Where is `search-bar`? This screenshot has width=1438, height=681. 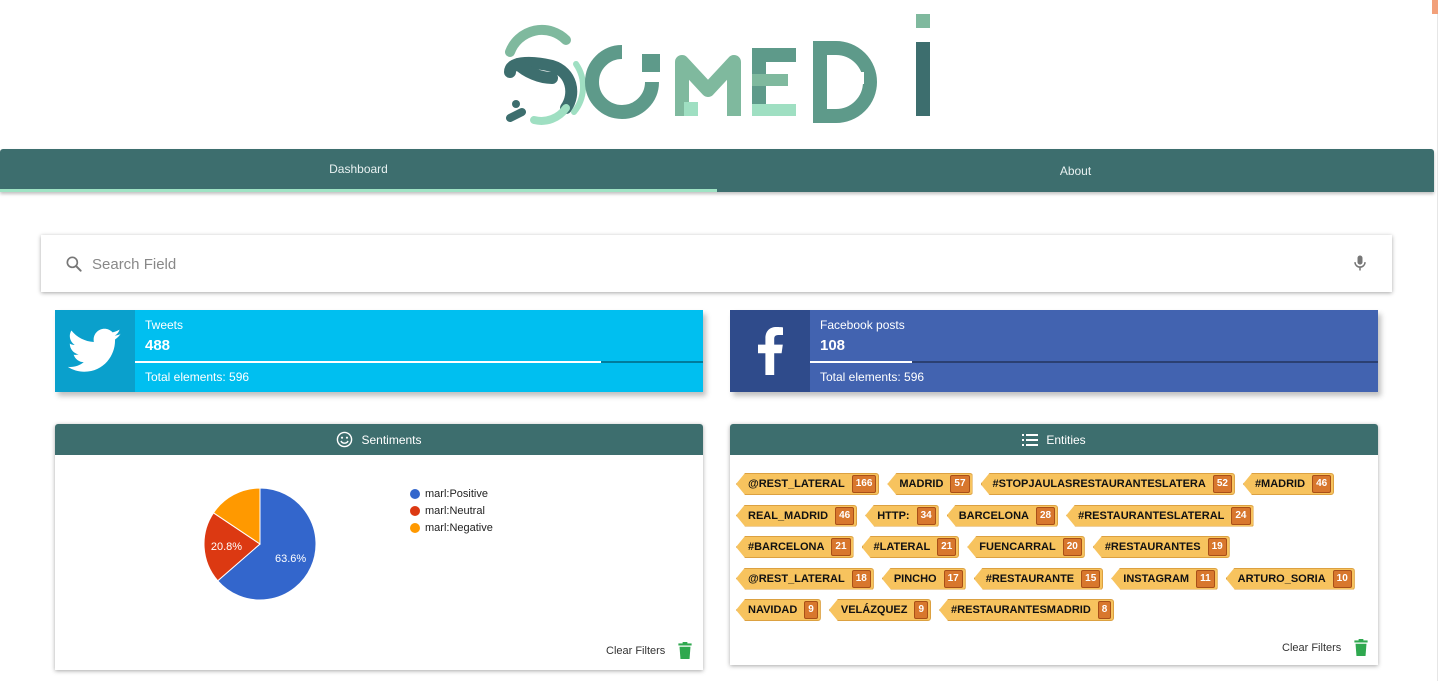 search-bar is located at coordinates (716, 263).